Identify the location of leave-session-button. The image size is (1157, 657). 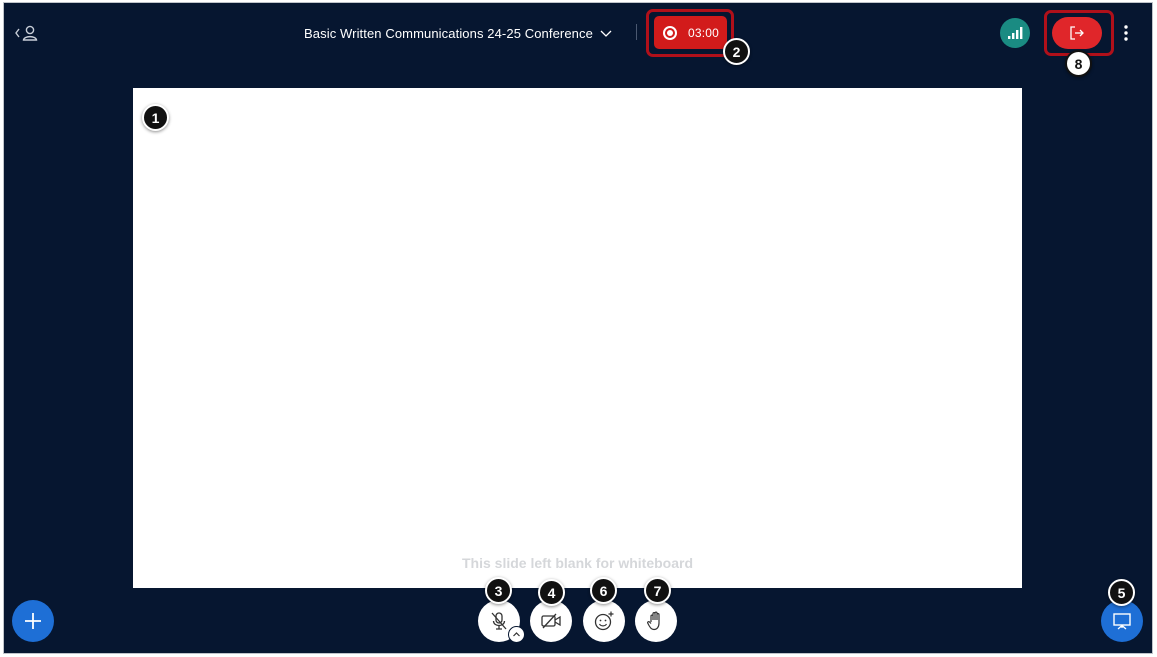
(1077, 33).